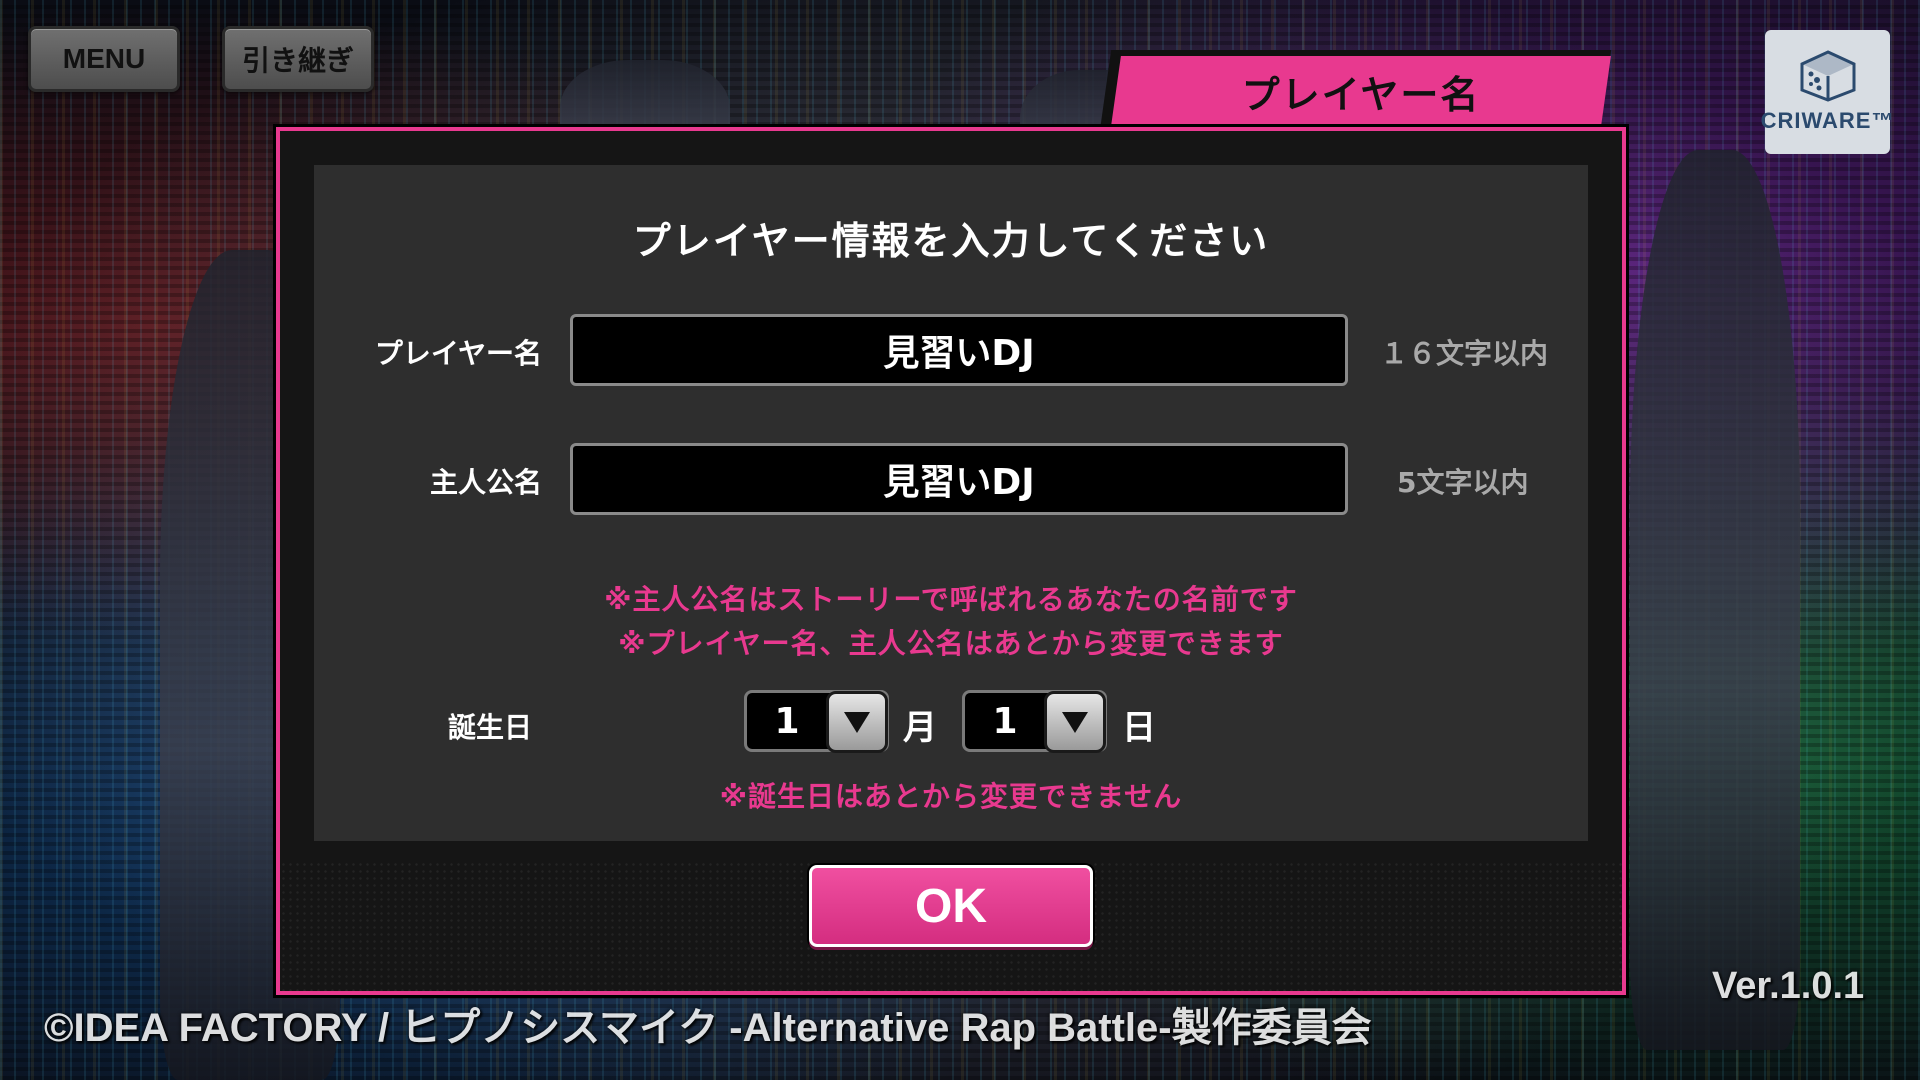 The width and height of the screenshot is (1920, 1080). I want to click on criware-cube-icon, so click(1828, 76).